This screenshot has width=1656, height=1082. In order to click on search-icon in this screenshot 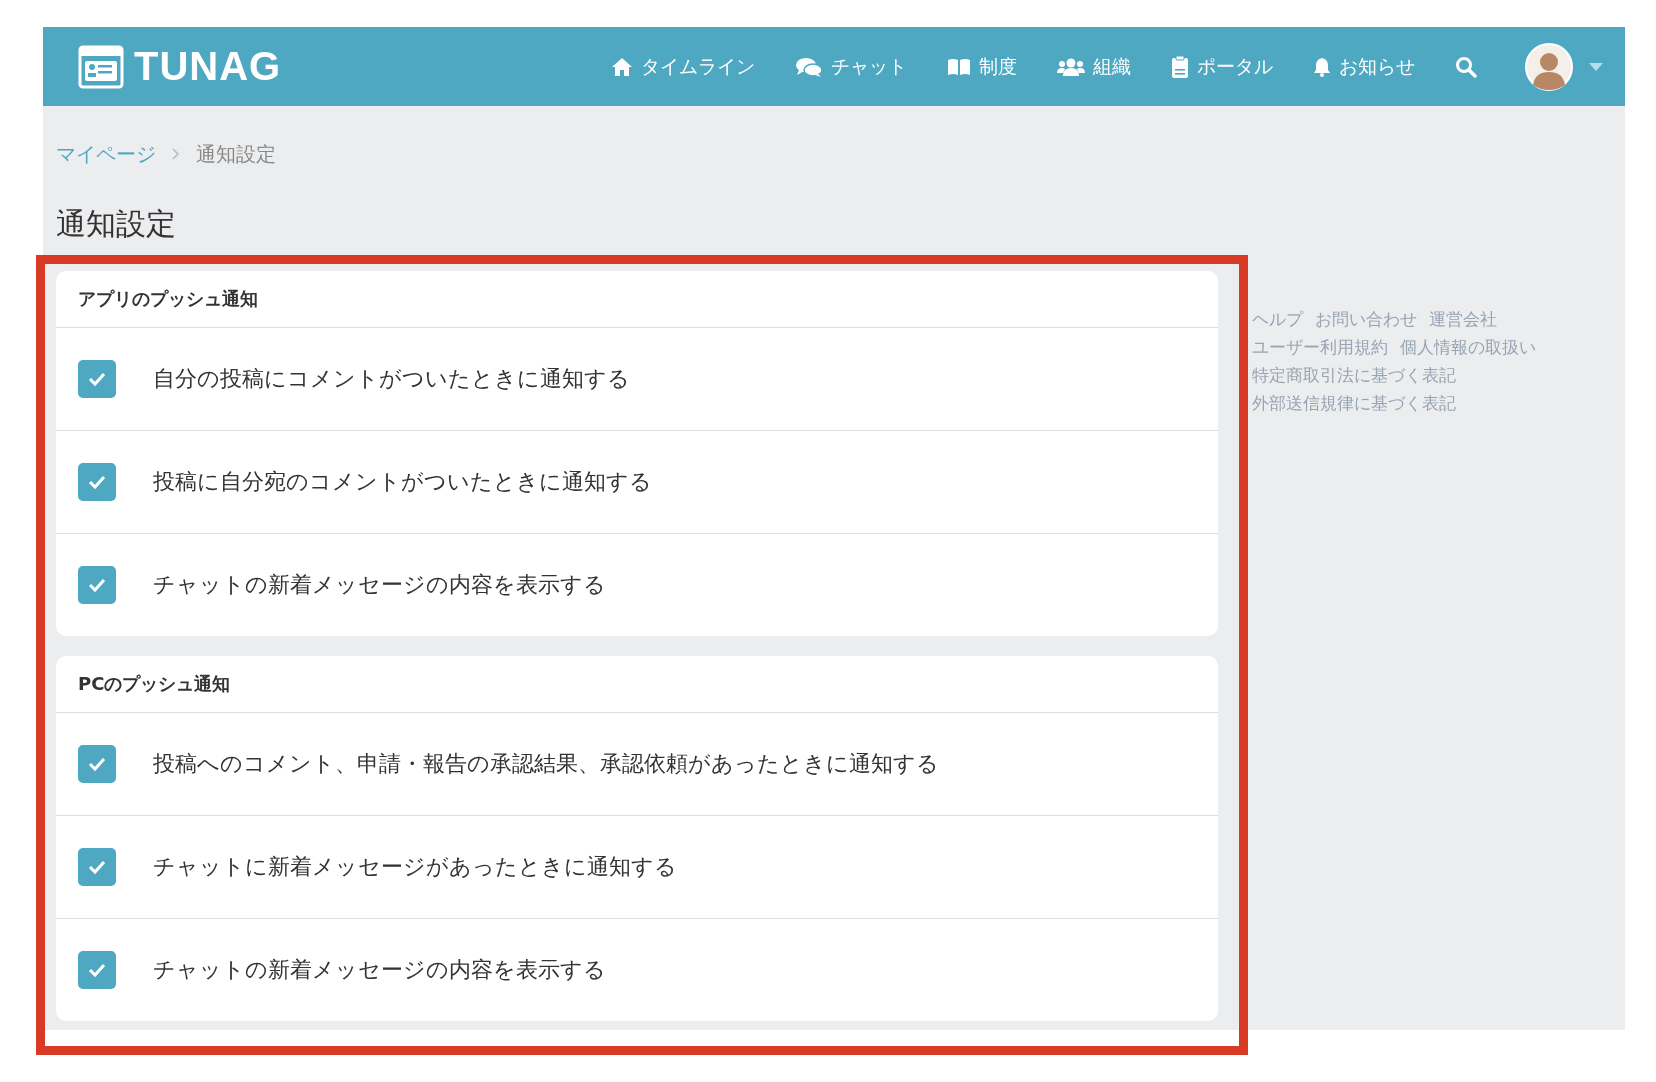, I will do `click(1466, 66)`.